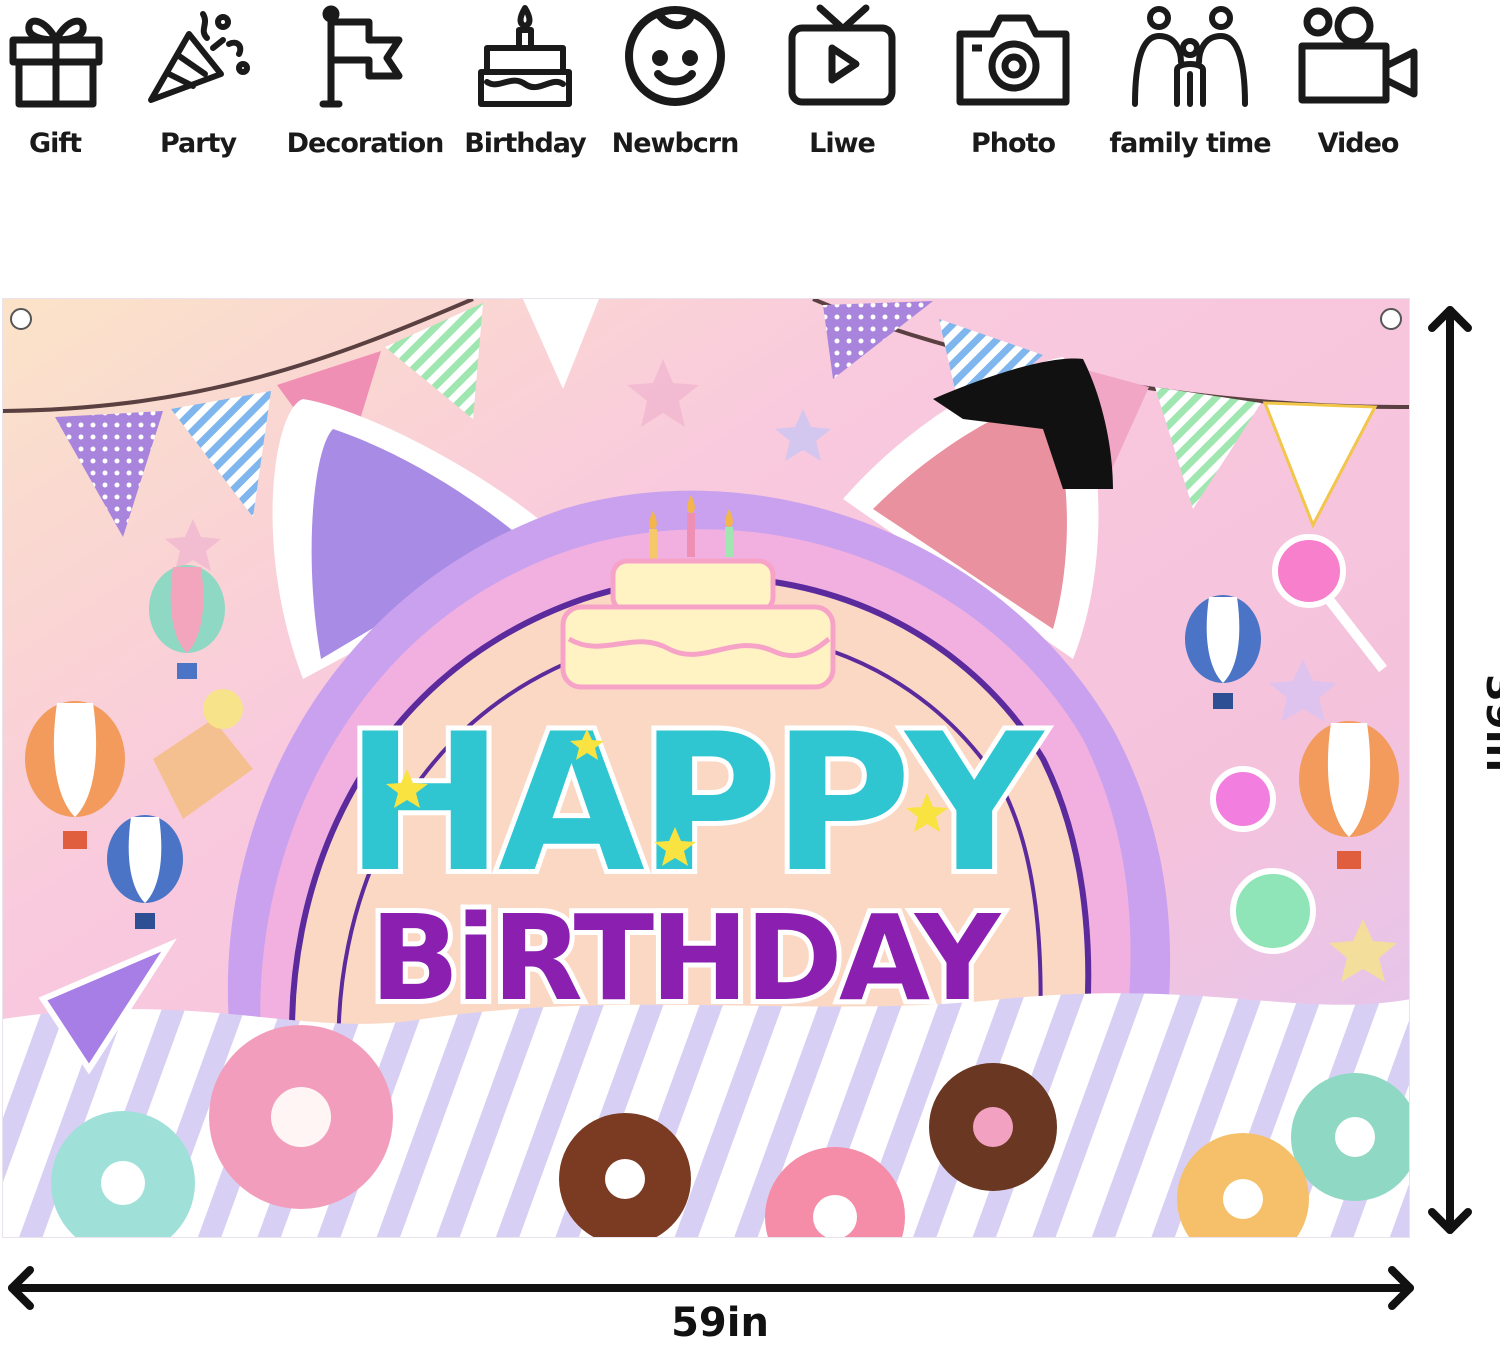 This screenshot has height=1348, width=1500. Describe the element at coordinates (199, 57) in the screenshot. I see `party-popper-icon` at that location.